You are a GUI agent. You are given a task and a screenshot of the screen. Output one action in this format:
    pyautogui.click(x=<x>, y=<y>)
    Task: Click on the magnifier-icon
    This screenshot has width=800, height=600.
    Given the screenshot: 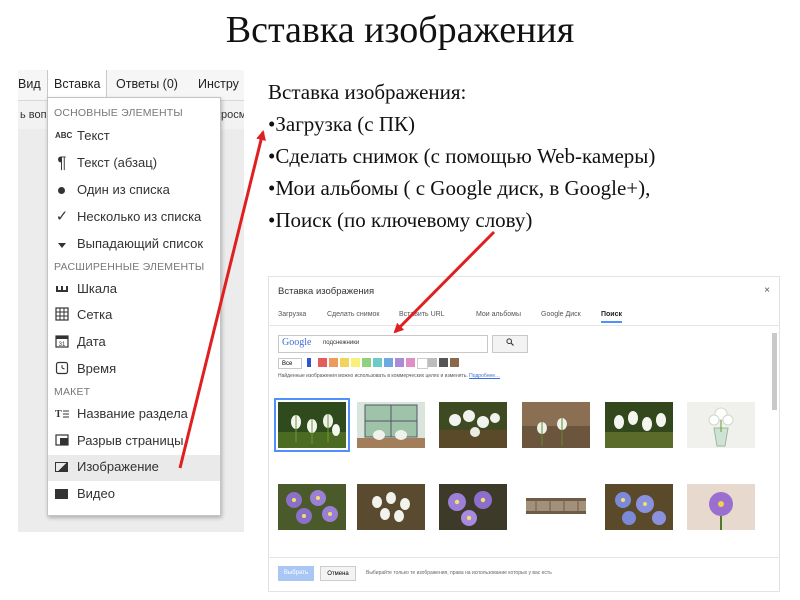 What is the action you would take?
    pyautogui.click(x=510, y=343)
    